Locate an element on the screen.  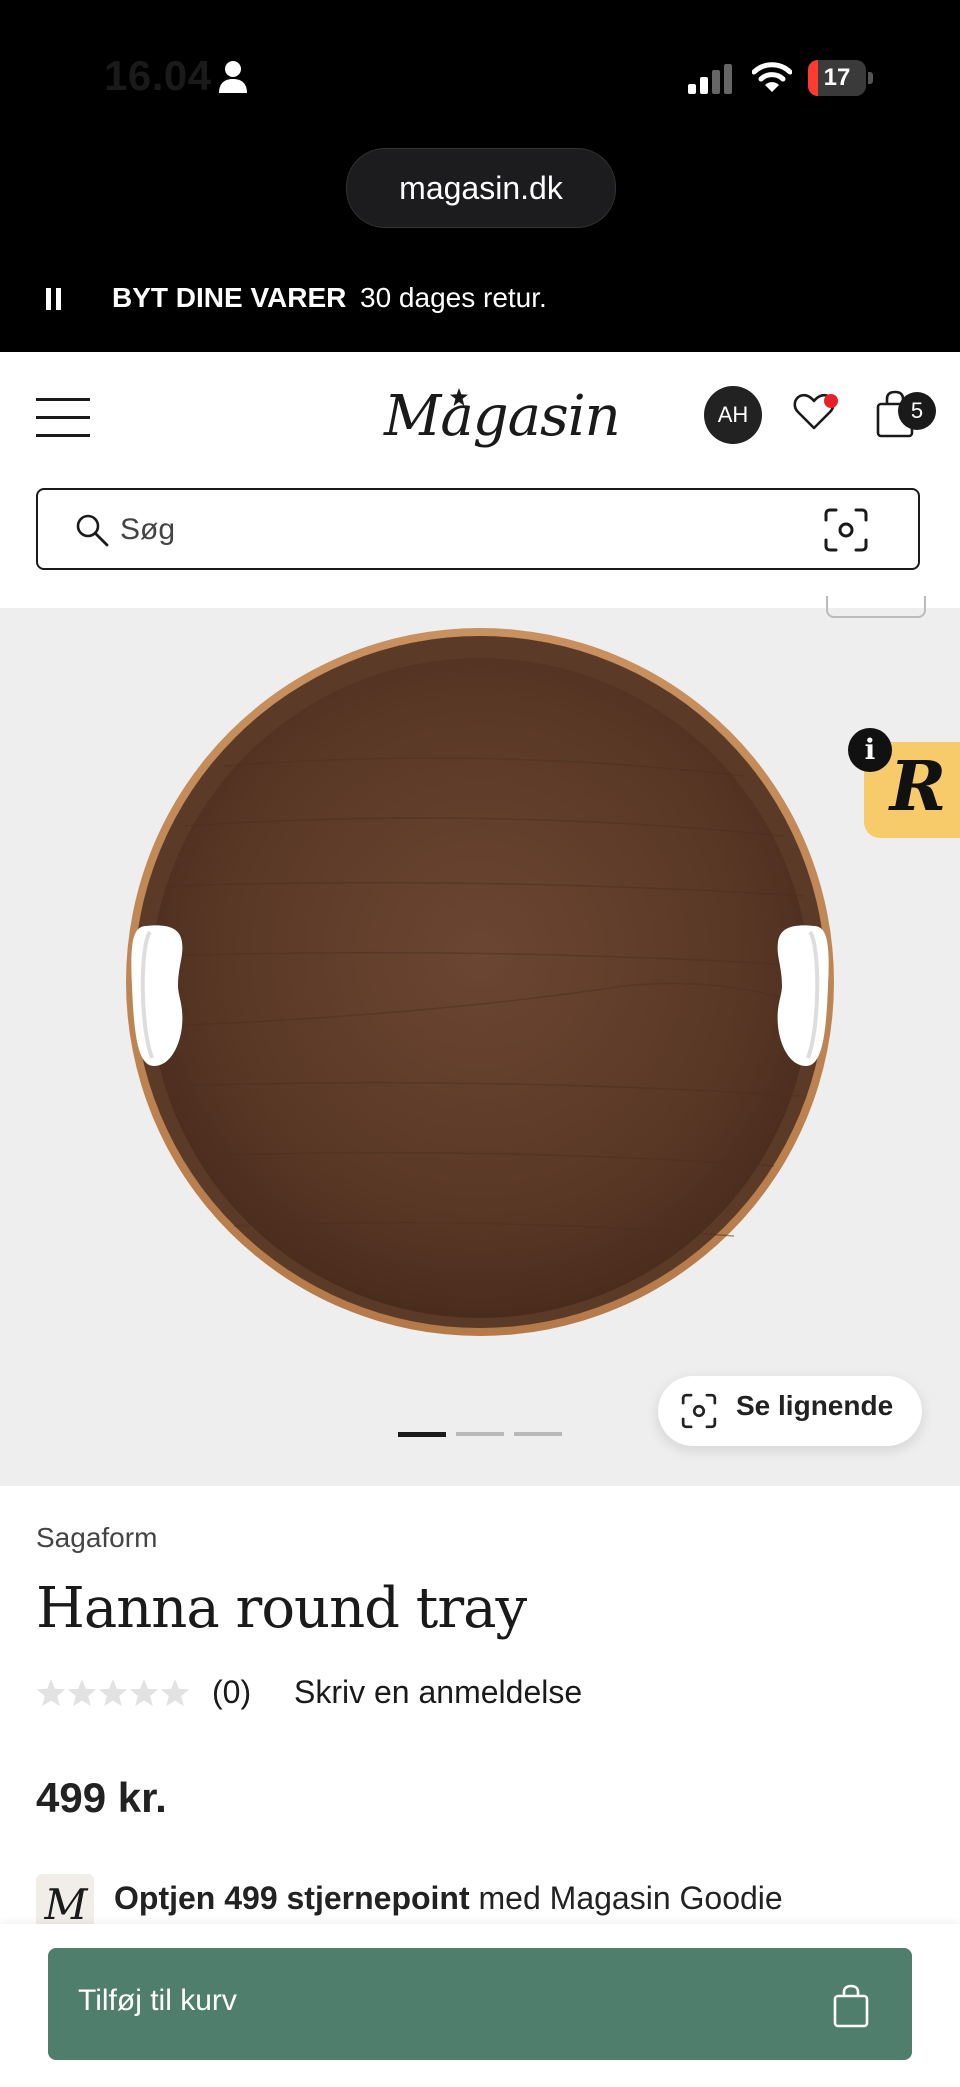
battery-level: 17 is located at coordinates (837, 77).